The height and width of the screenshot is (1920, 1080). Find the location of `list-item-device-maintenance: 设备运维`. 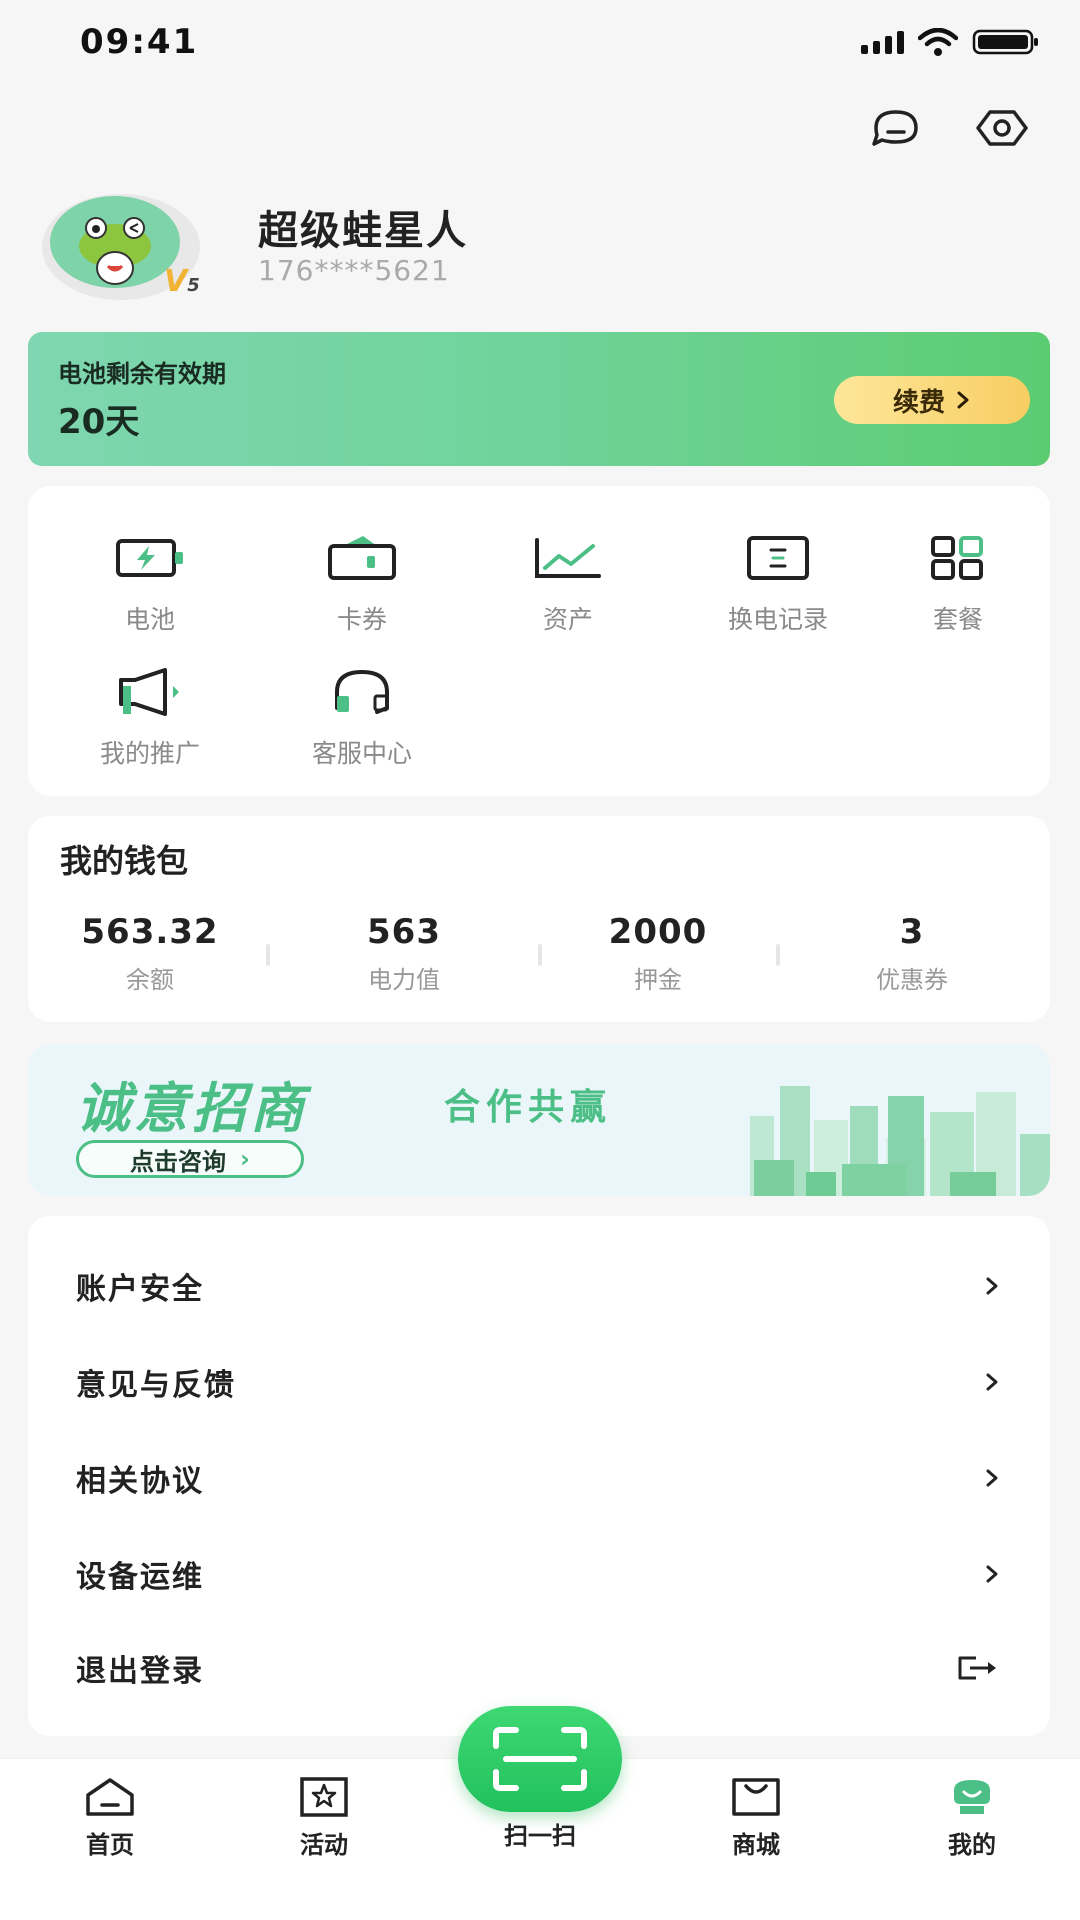

list-item-device-maintenance: 设备运维 is located at coordinates (539, 1574).